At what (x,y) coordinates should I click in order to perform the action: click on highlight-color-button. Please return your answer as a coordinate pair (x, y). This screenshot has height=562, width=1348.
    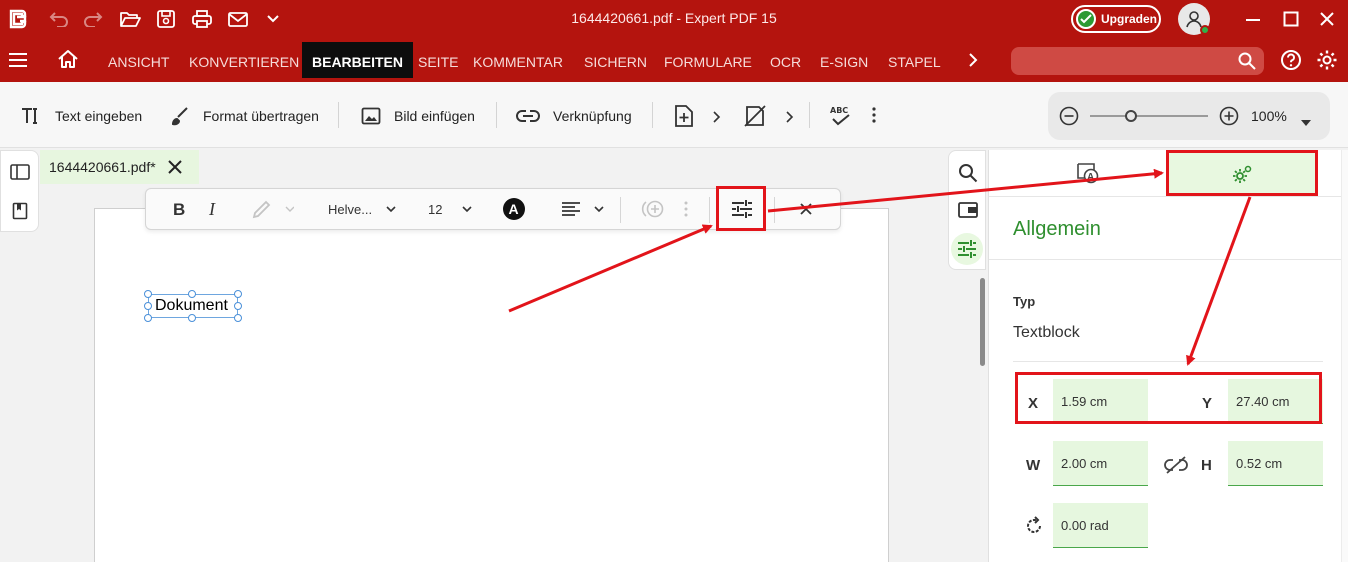
    Looking at the image, I should click on (272, 209).